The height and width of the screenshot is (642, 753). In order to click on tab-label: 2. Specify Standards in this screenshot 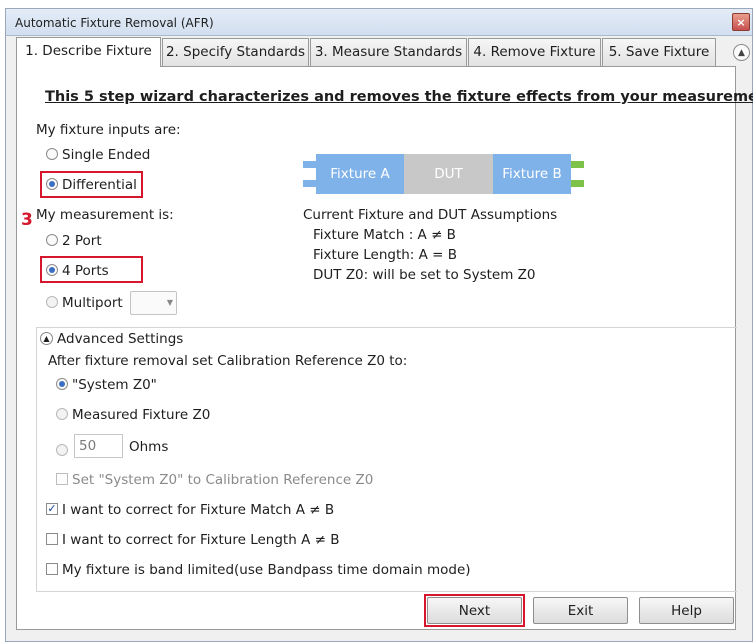, I will do `click(235, 52)`.